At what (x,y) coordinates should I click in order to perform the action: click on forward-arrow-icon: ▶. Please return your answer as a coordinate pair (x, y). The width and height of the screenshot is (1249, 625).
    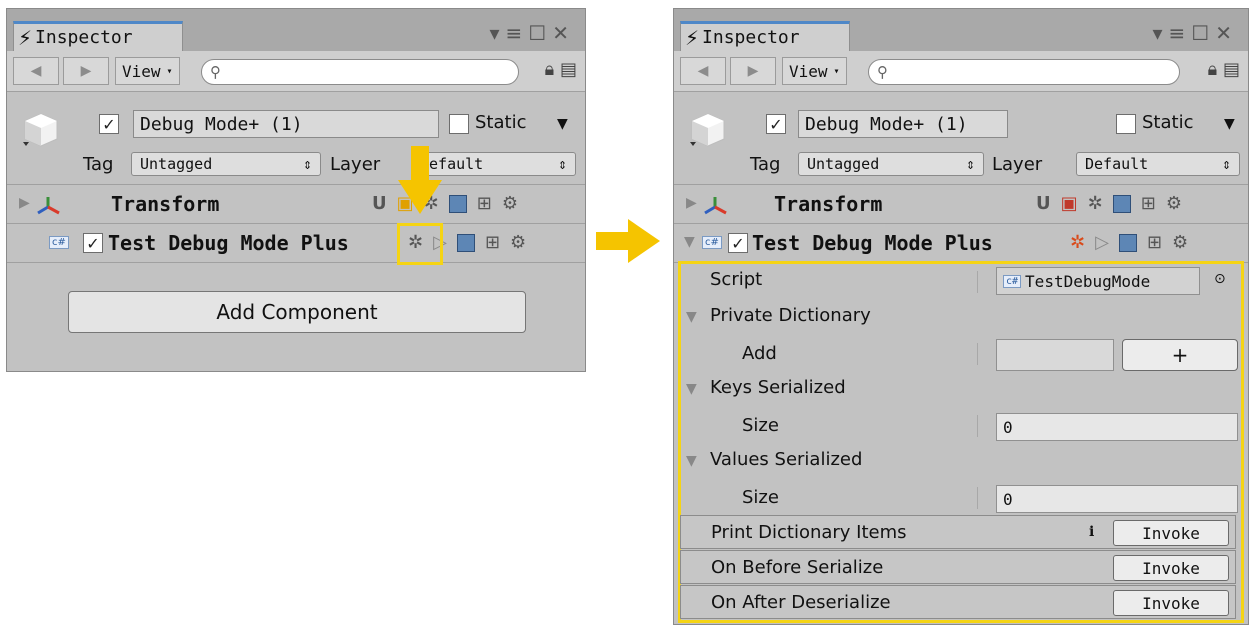
    Looking at the image, I should click on (753, 71).